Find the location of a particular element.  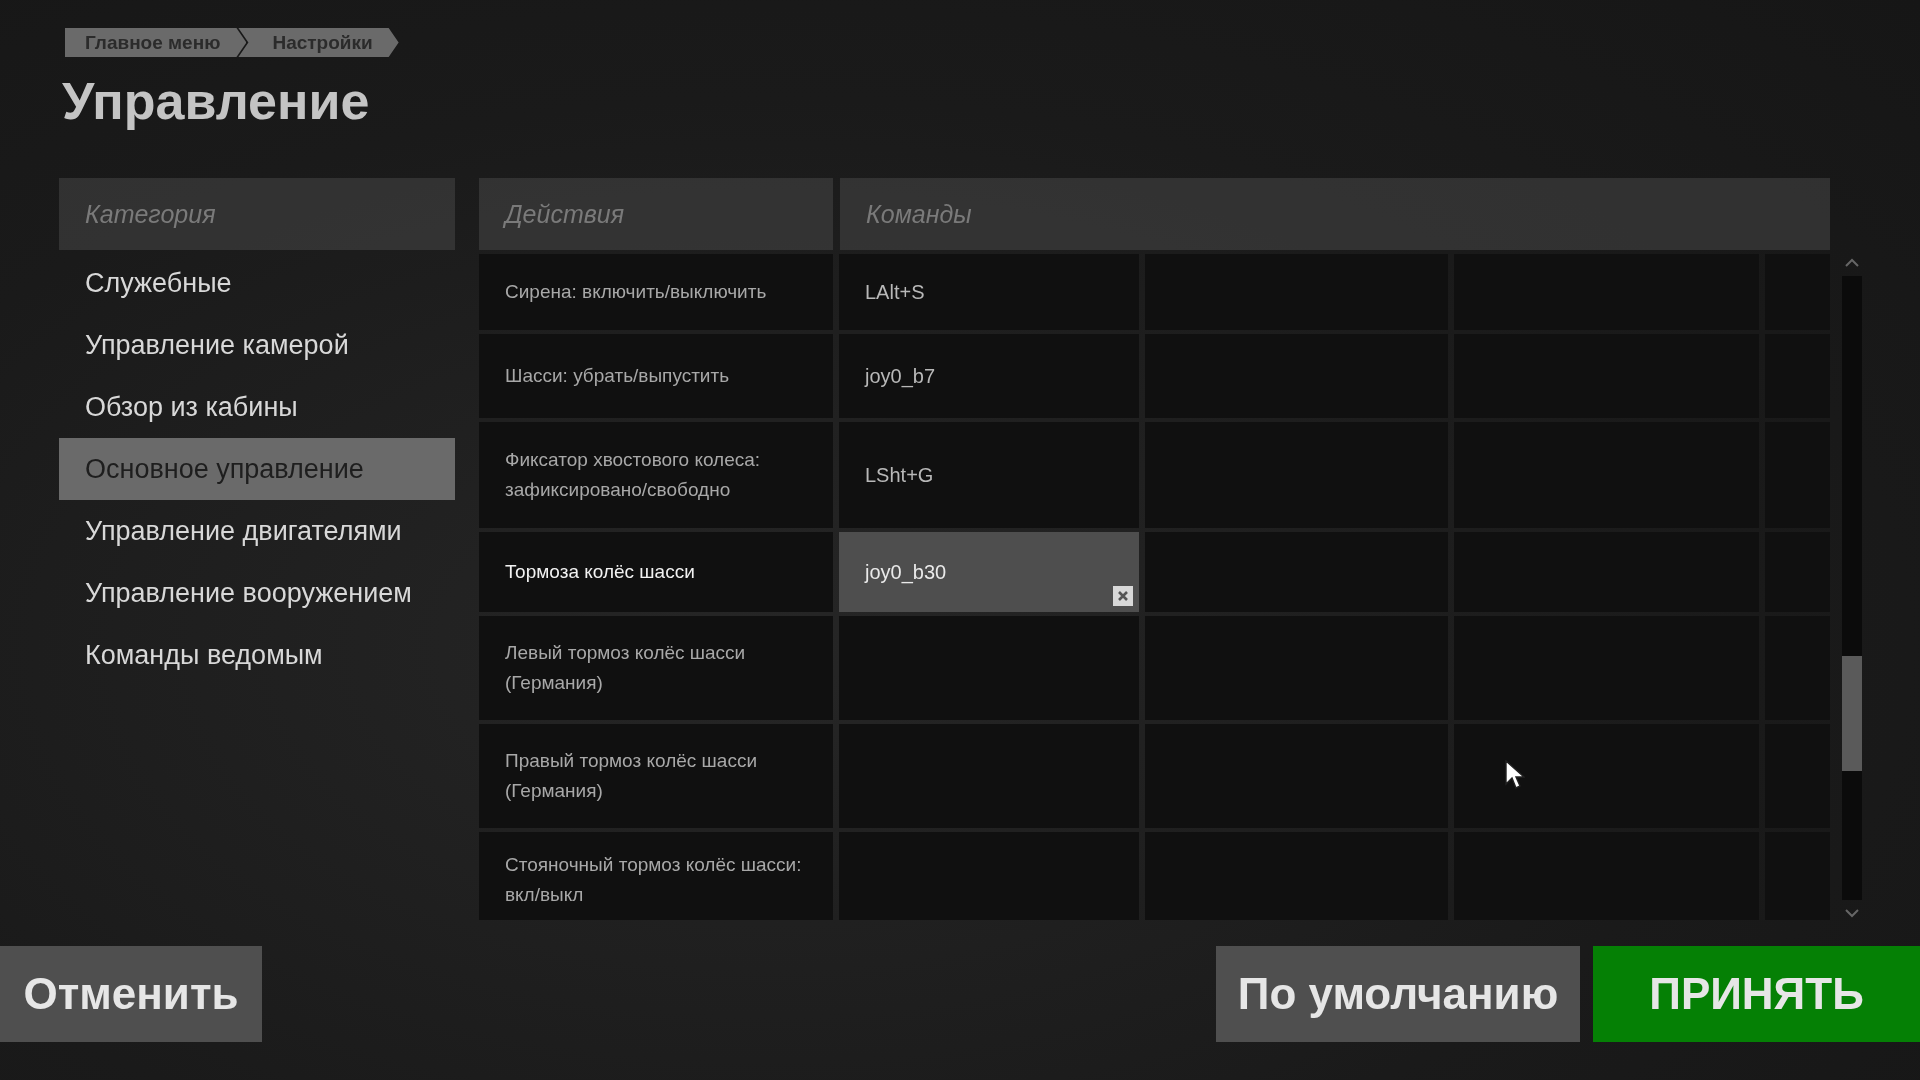

empty-binding-cell is located at coordinates (1606, 776).